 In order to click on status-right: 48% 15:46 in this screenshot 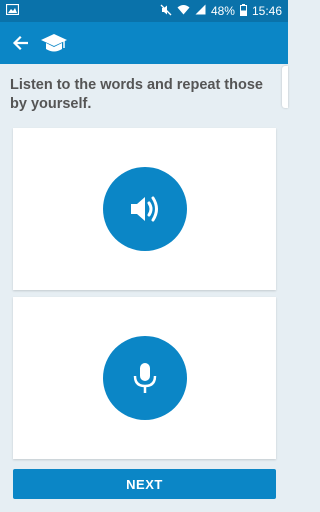, I will do `click(221, 11)`.